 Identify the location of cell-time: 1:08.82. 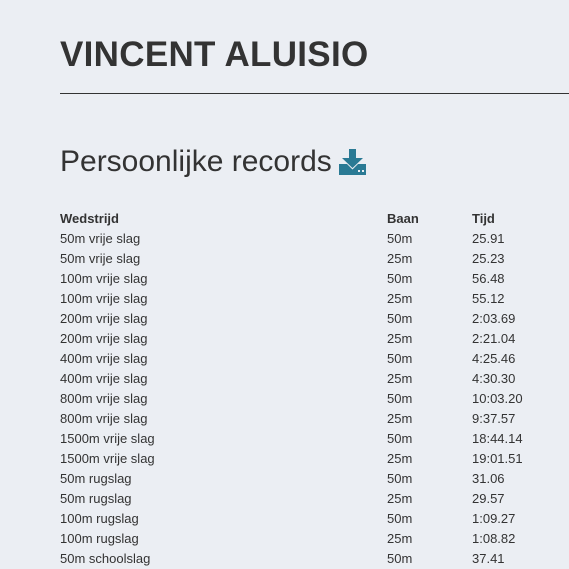
(494, 538).